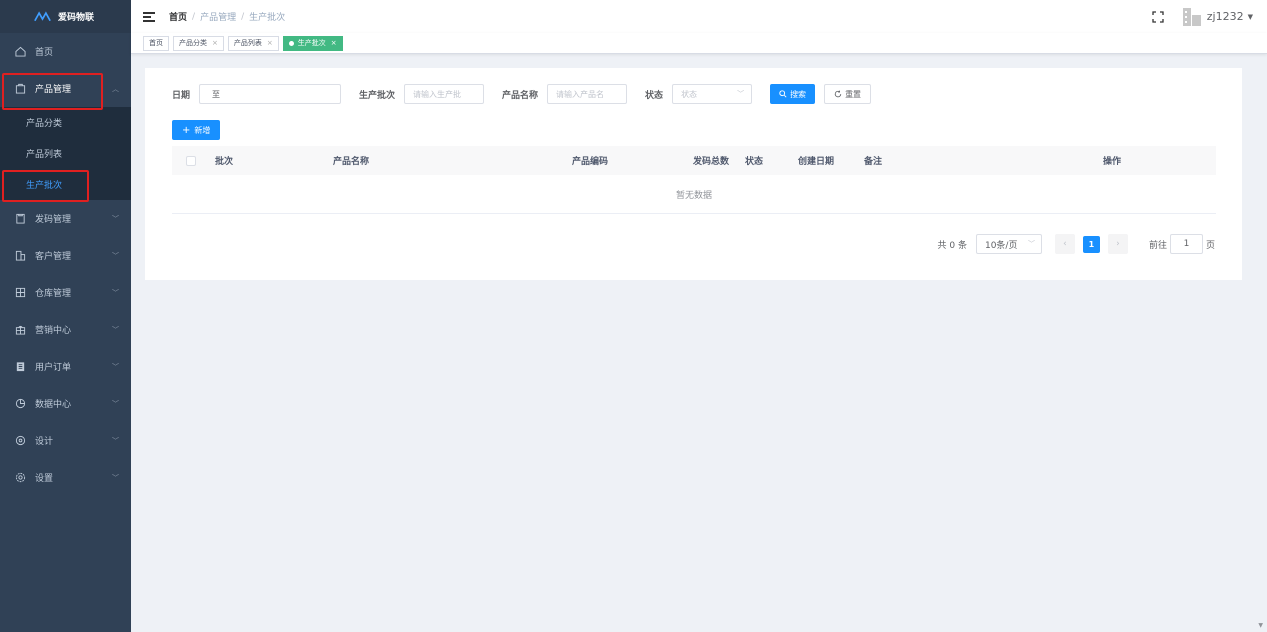  I want to click on sidebar-item-label: 发码管理, so click(53, 220).